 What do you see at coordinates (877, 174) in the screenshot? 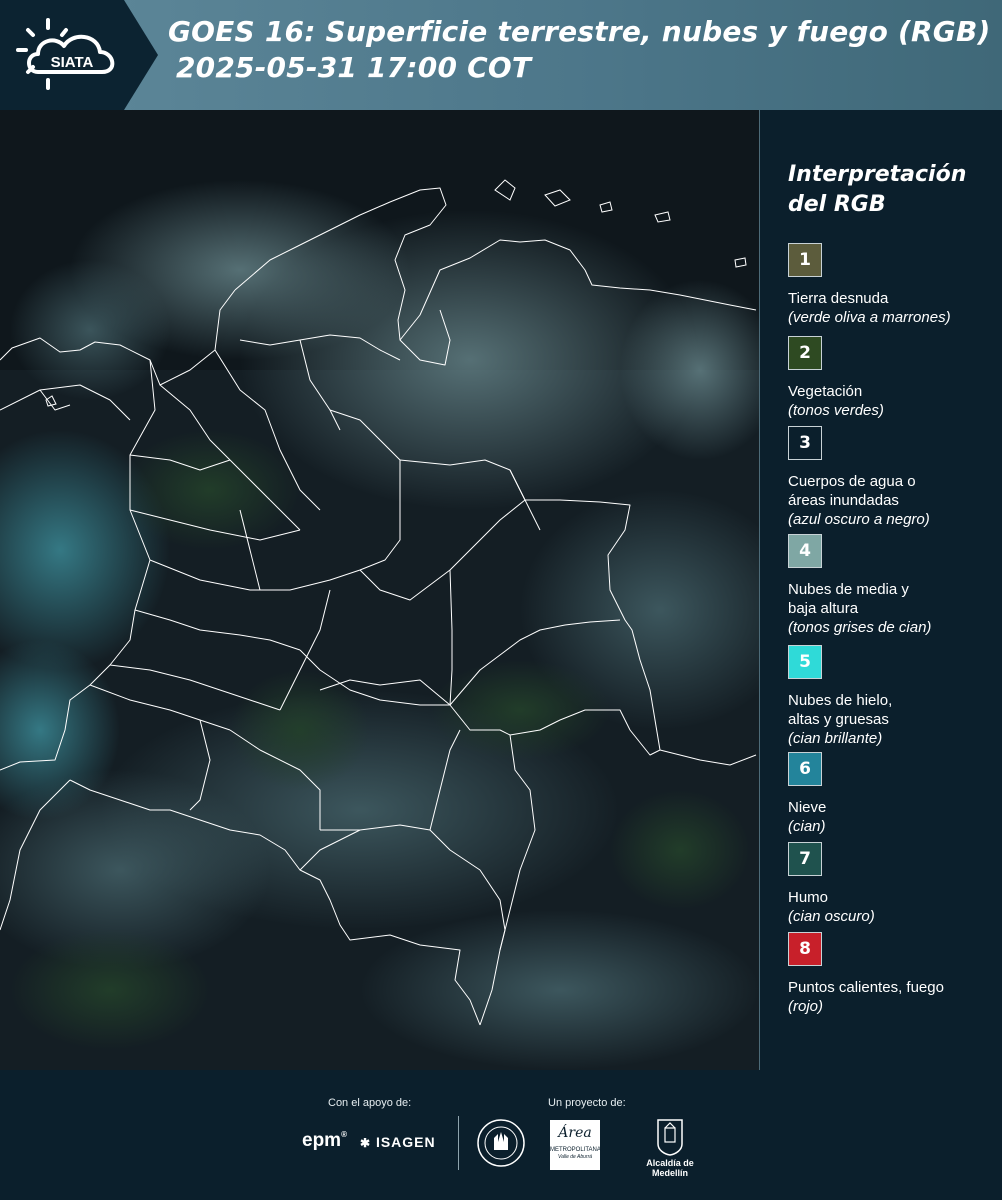
I see `legend-title-line-1: Interpretación` at bounding box center [877, 174].